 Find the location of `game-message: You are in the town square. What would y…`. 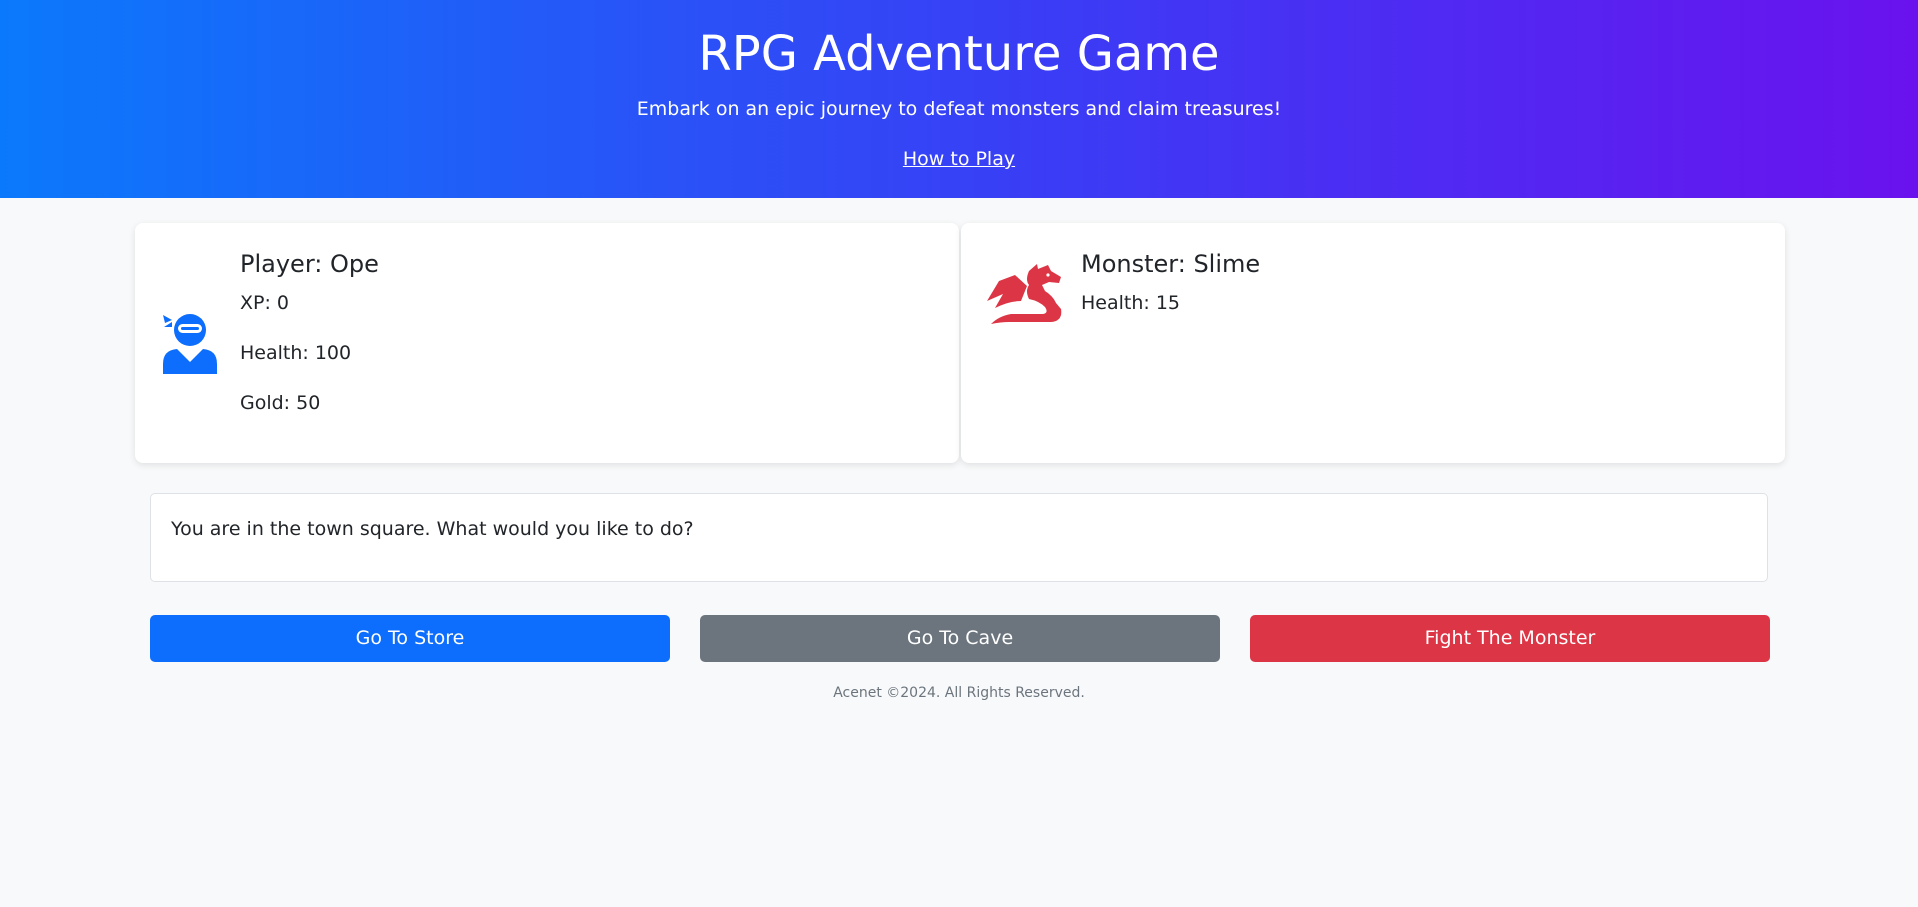

game-message: You are in the town square. What would y… is located at coordinates (432, 529).